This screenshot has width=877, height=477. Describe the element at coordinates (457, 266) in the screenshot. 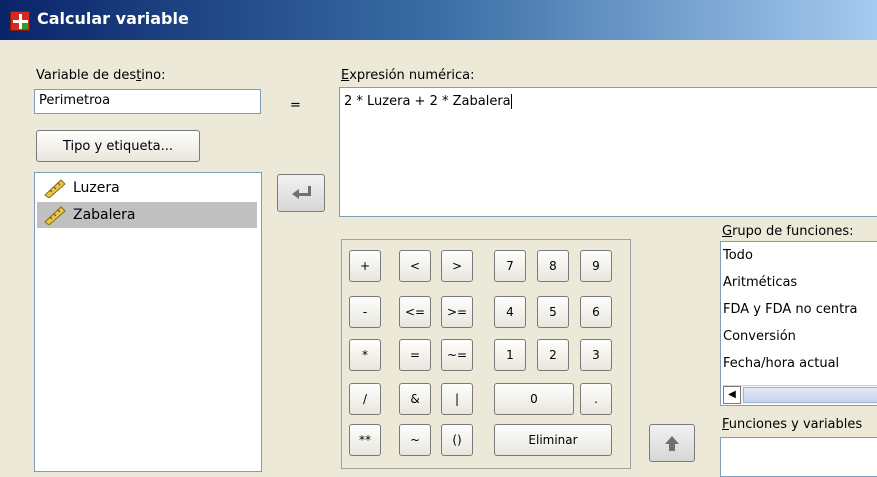

I see `key-greater: >` at that location.